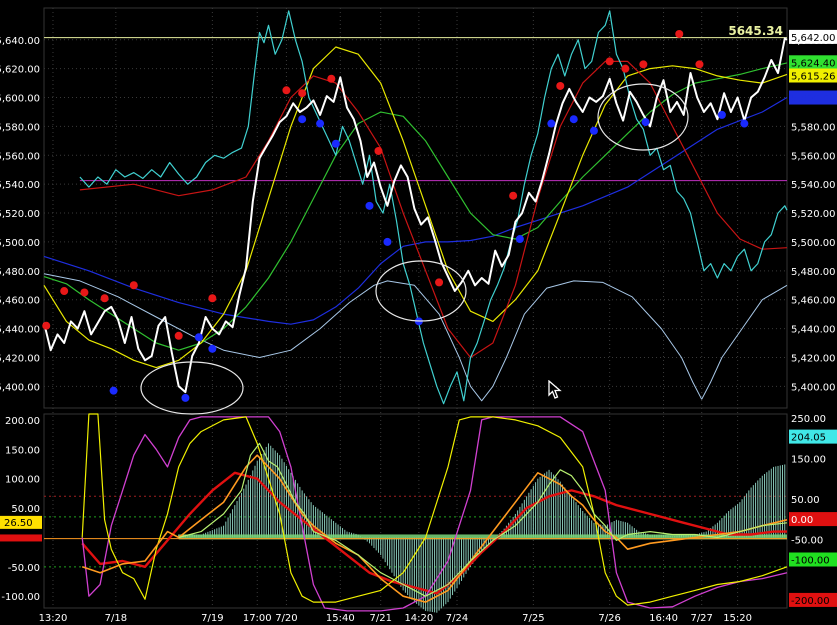 This screenshot has width=837, height=625. What do you see at coordinates (25, 509) in the screenshot?
I see `osc-tick-left: 50.00` at bounding box center [25, 509].